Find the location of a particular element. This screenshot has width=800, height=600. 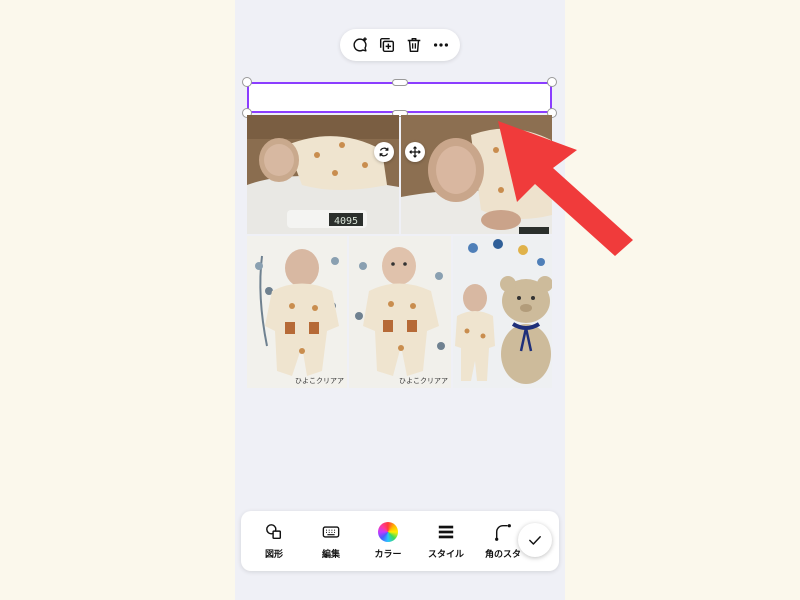

context-menu is located at coordinates (400, 45).